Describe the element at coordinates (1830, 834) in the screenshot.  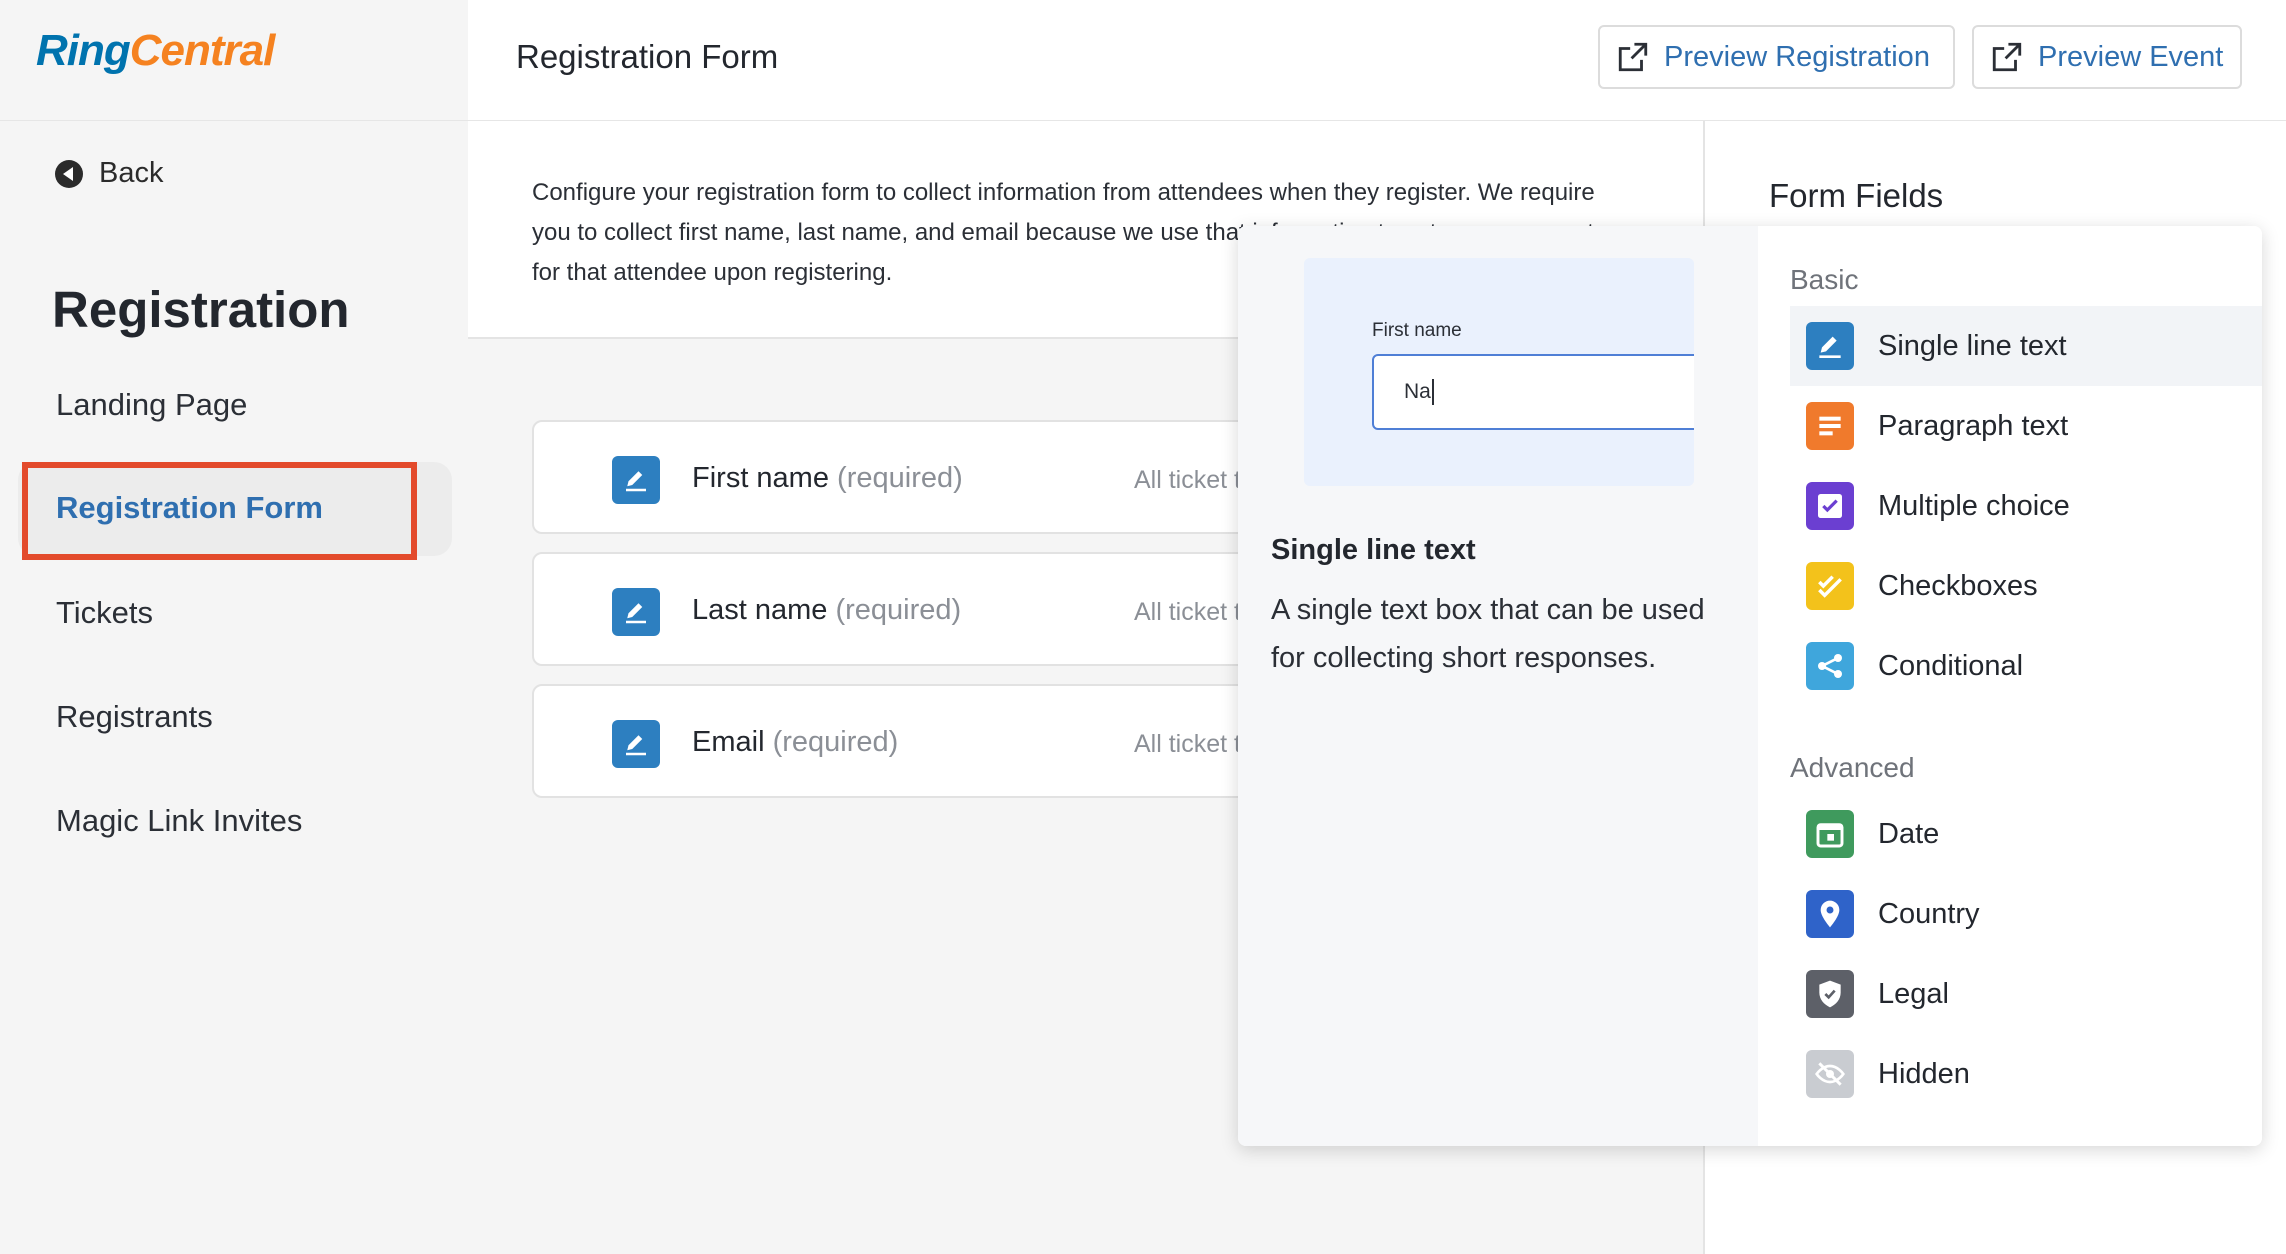
I see `calendar-icon` at that location.